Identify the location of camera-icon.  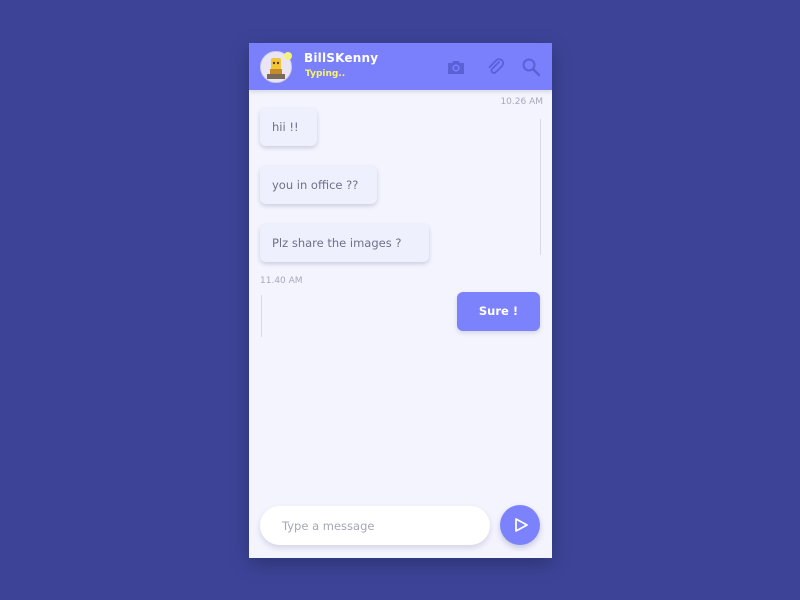
(456, 67).